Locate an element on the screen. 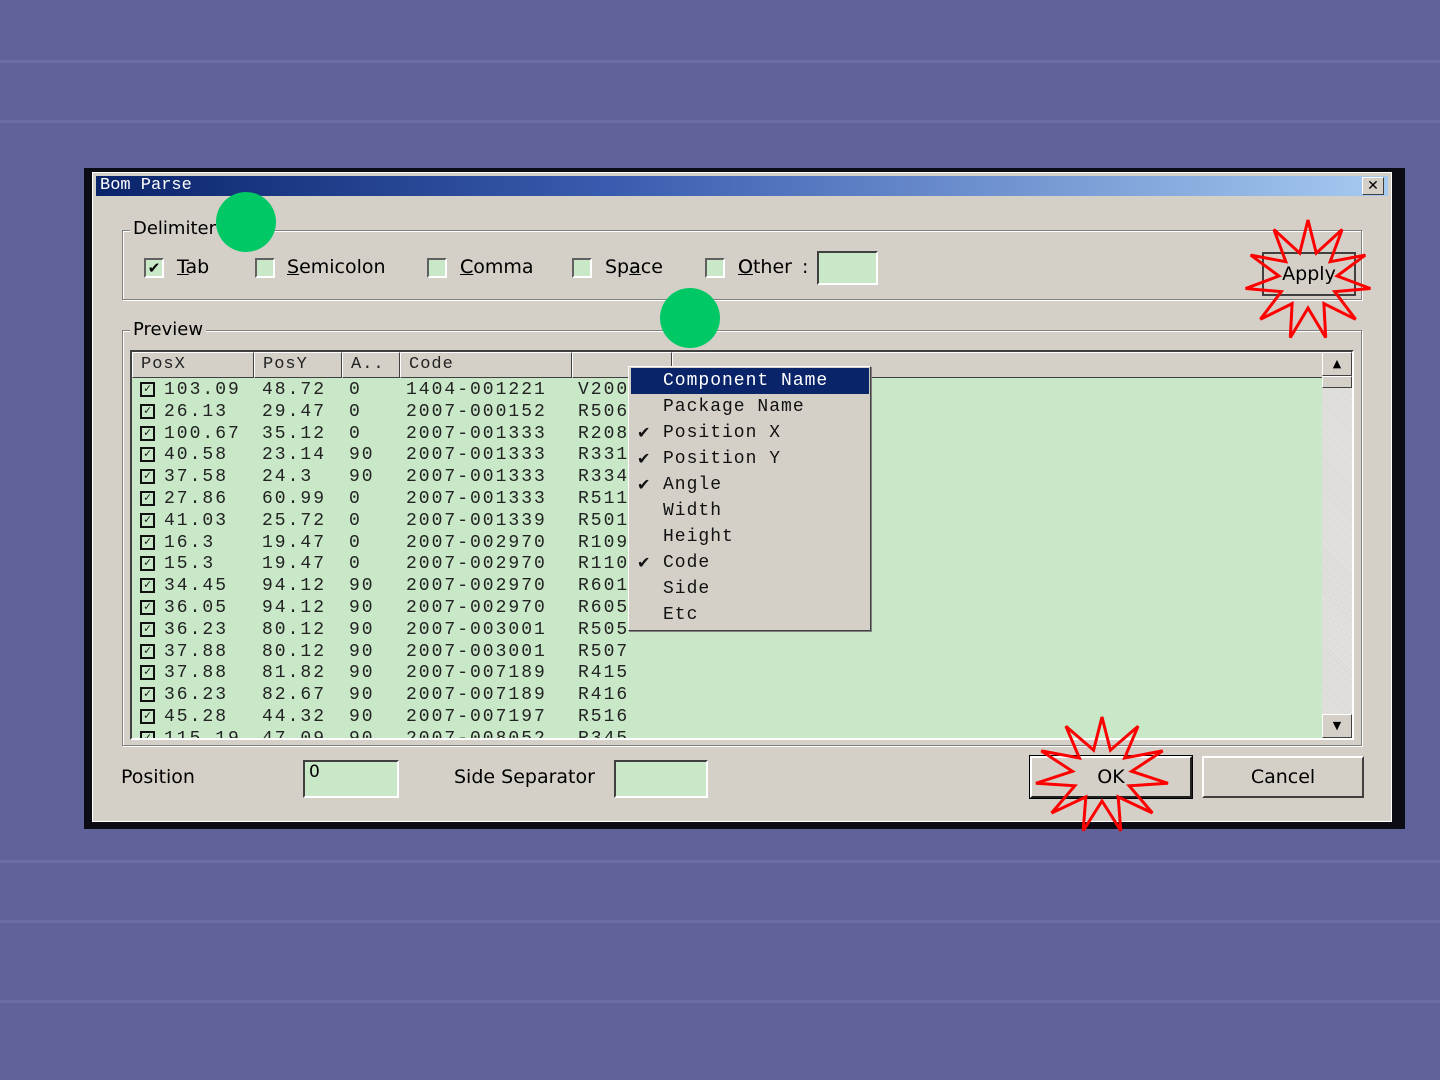  table-cell: R601 is located at coordinates (604, 586).